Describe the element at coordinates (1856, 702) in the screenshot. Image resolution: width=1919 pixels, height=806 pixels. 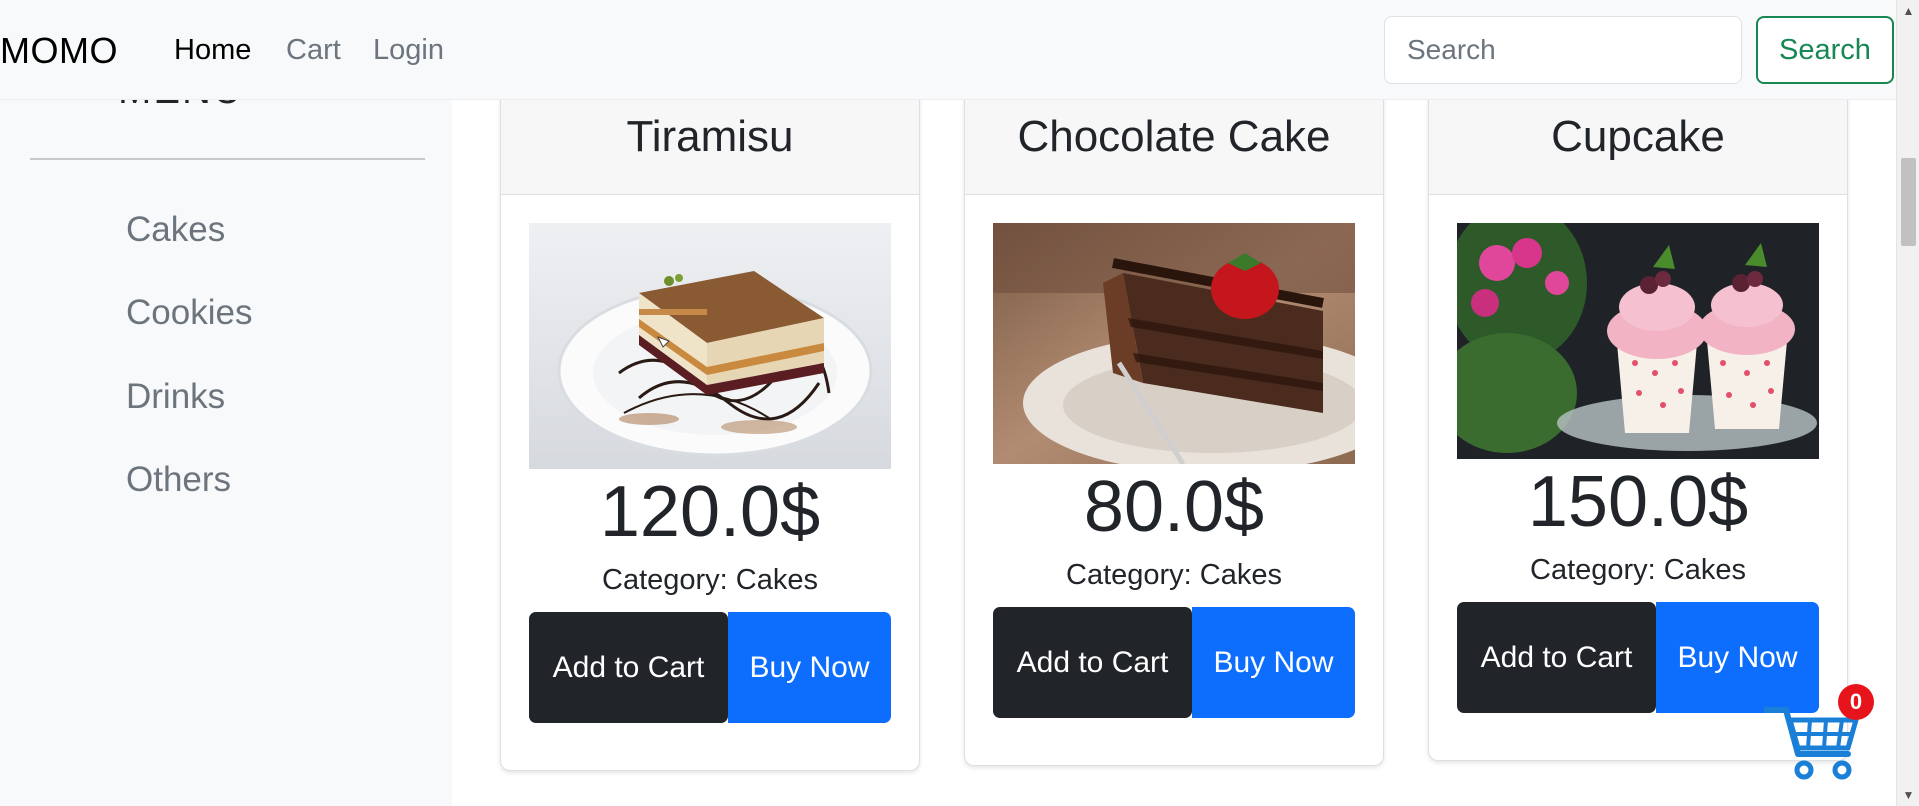
I see `cart-count-badge: 0` at that location.